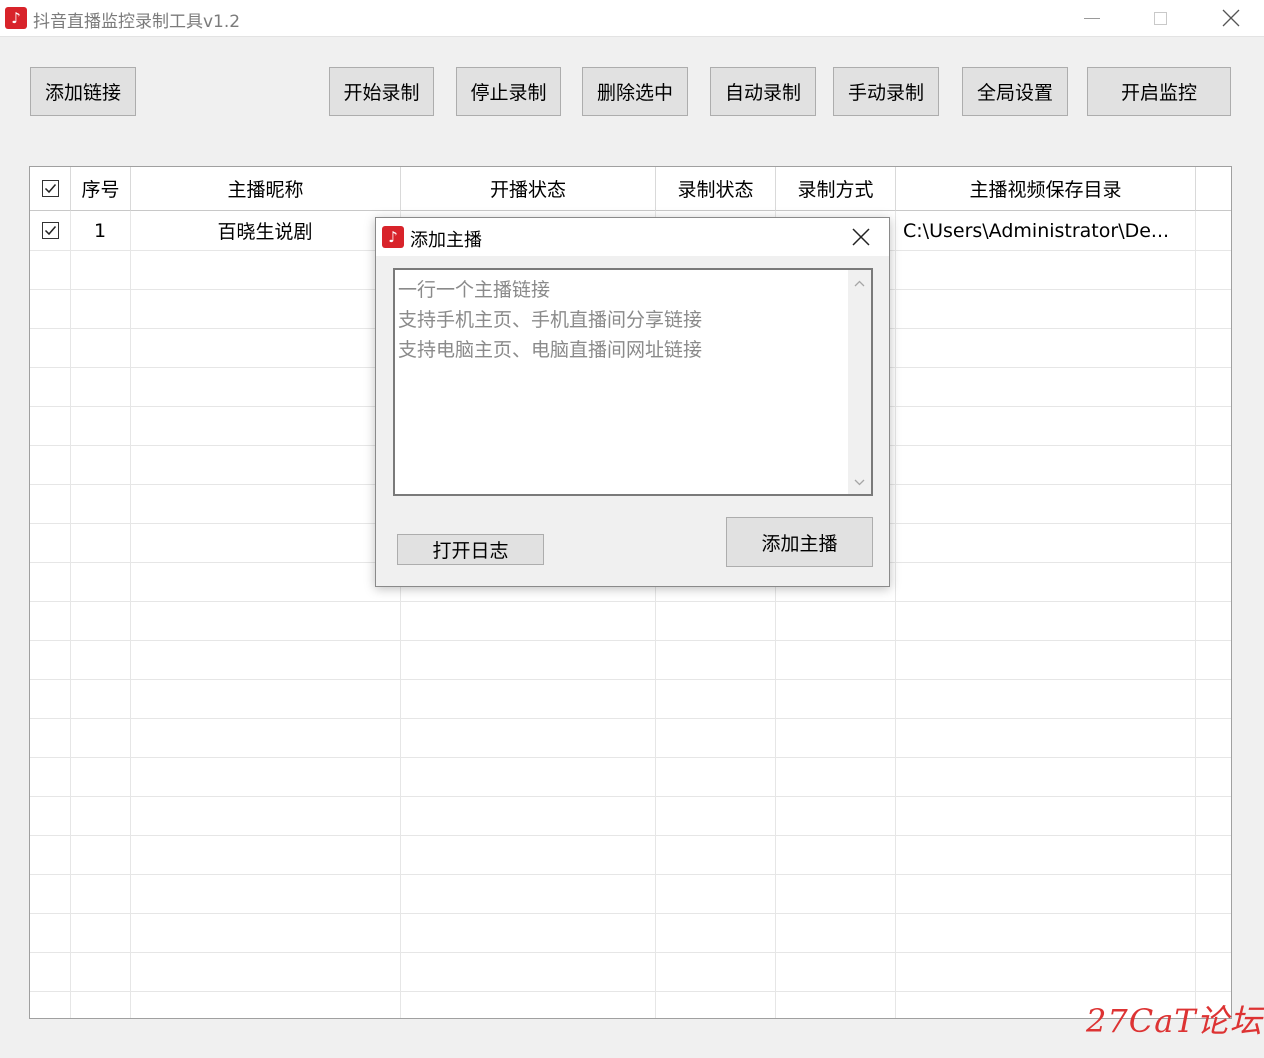 The width and height of the screenshot is (1264, 1058). I want to click on column-header-nickname: 主播昵称, so click(266, 189).